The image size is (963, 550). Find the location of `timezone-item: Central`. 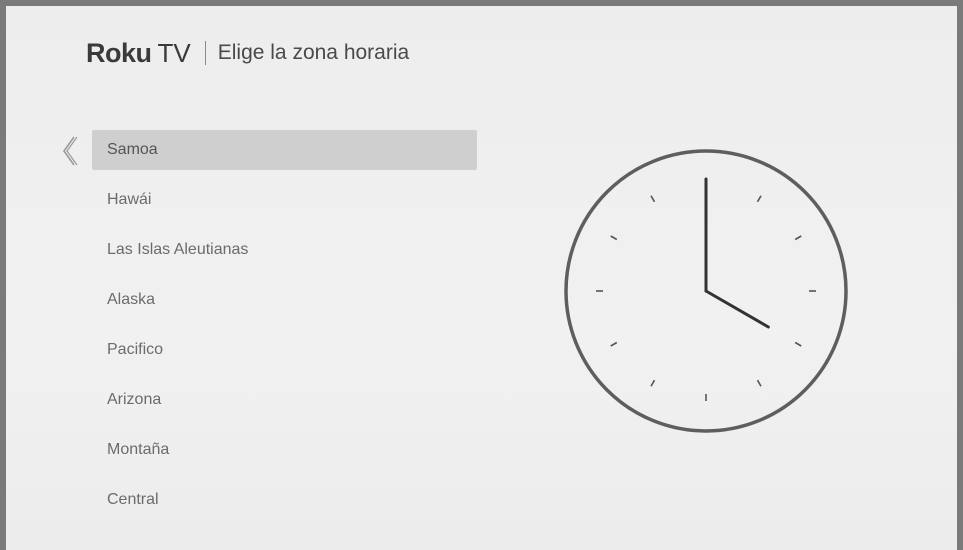

timezone-item: Central is located at coordinates (284, 500).